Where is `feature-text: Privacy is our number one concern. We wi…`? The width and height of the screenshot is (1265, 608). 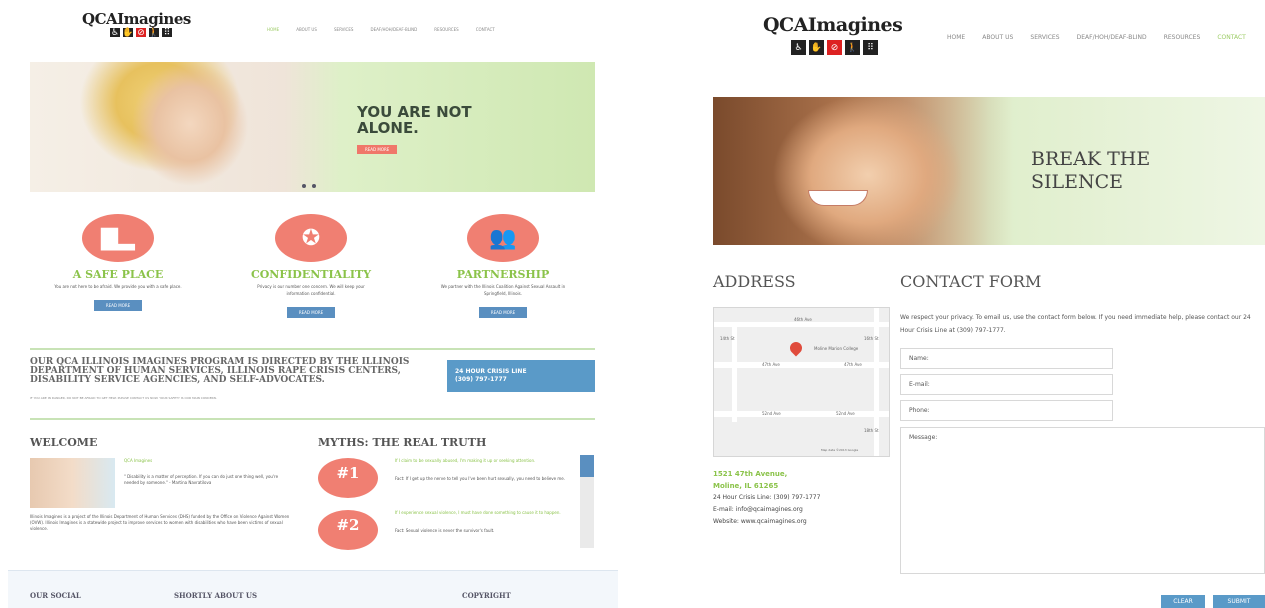
feature-text: Privacy is our number one concern. We wi… is located at coordinates (311, 290).